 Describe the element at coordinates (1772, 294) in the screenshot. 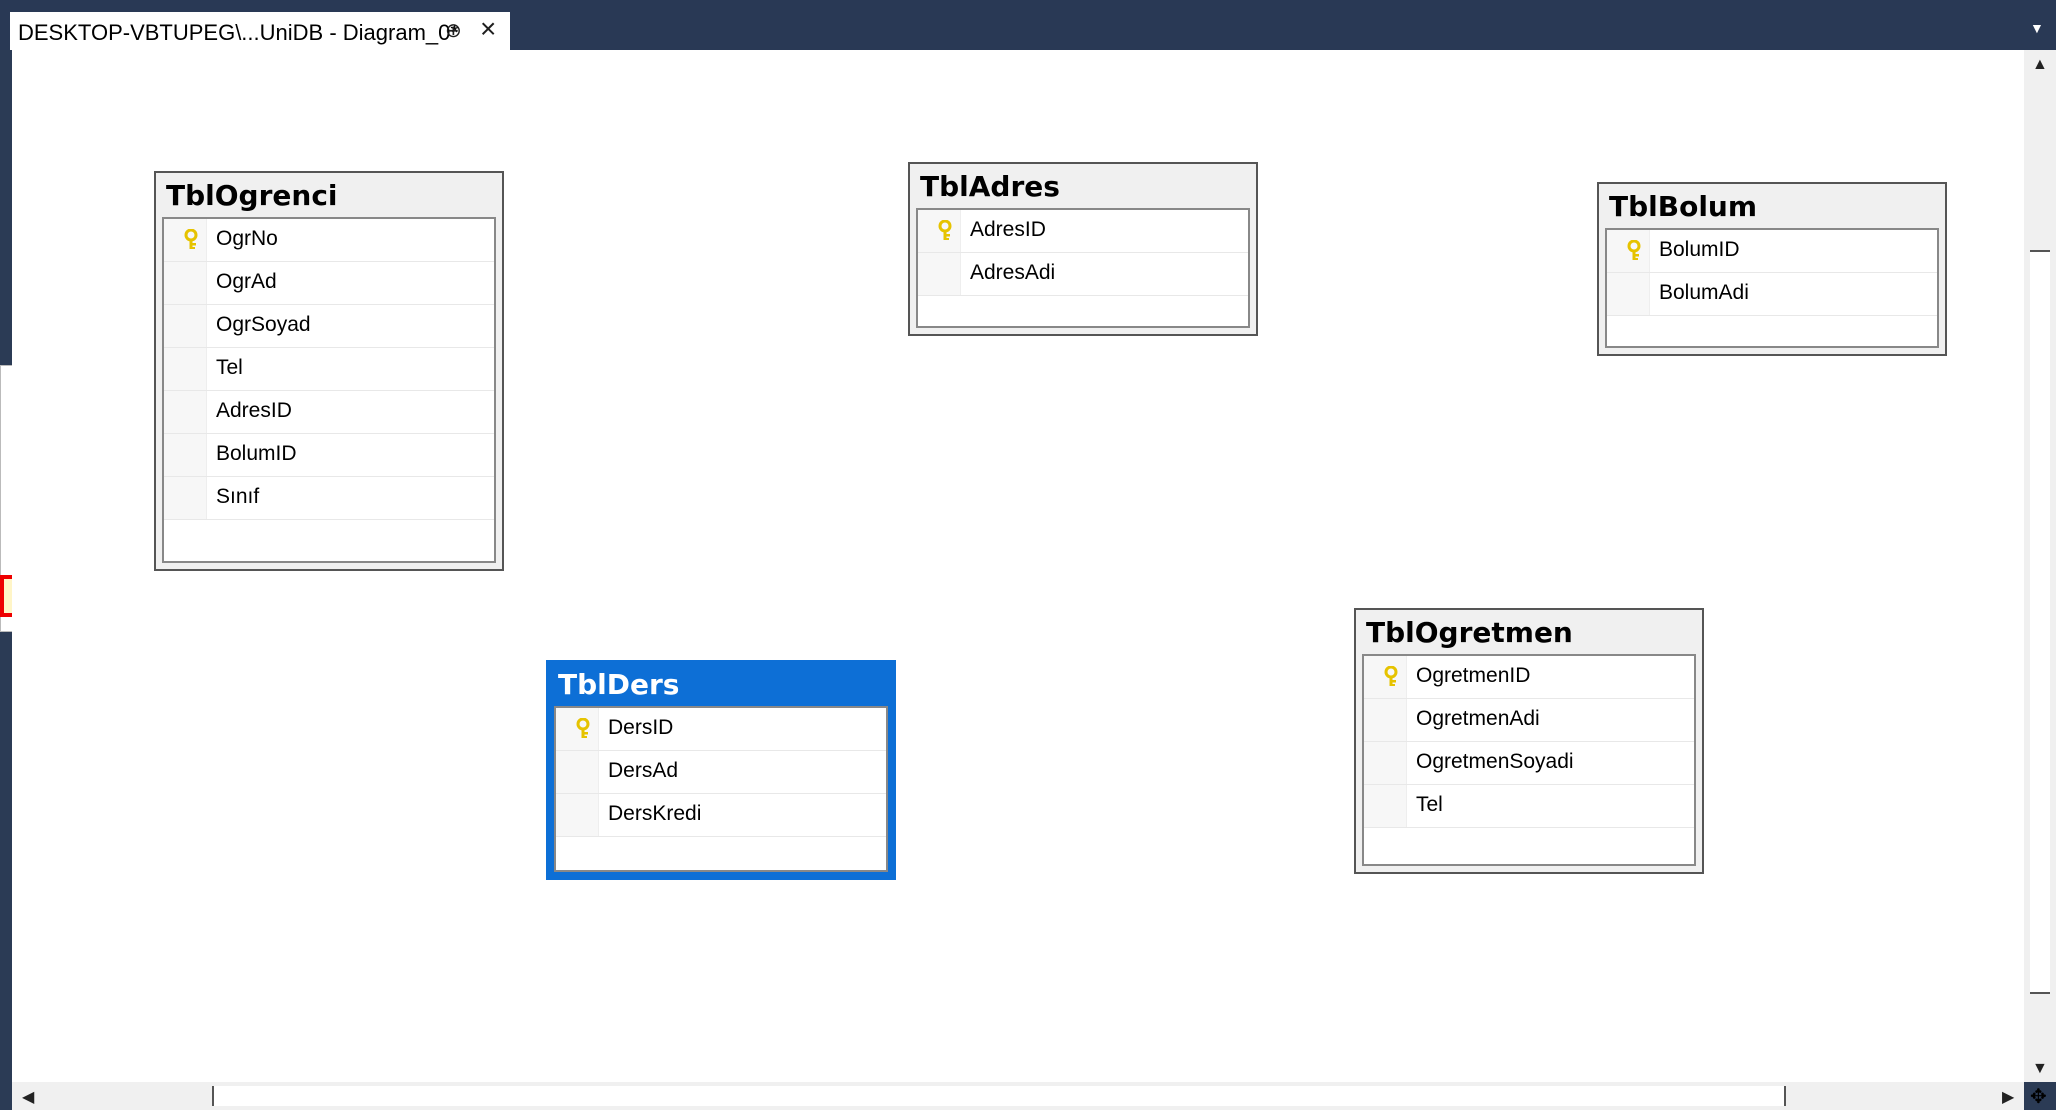

I see `column-row: BolumAdi` at that location.